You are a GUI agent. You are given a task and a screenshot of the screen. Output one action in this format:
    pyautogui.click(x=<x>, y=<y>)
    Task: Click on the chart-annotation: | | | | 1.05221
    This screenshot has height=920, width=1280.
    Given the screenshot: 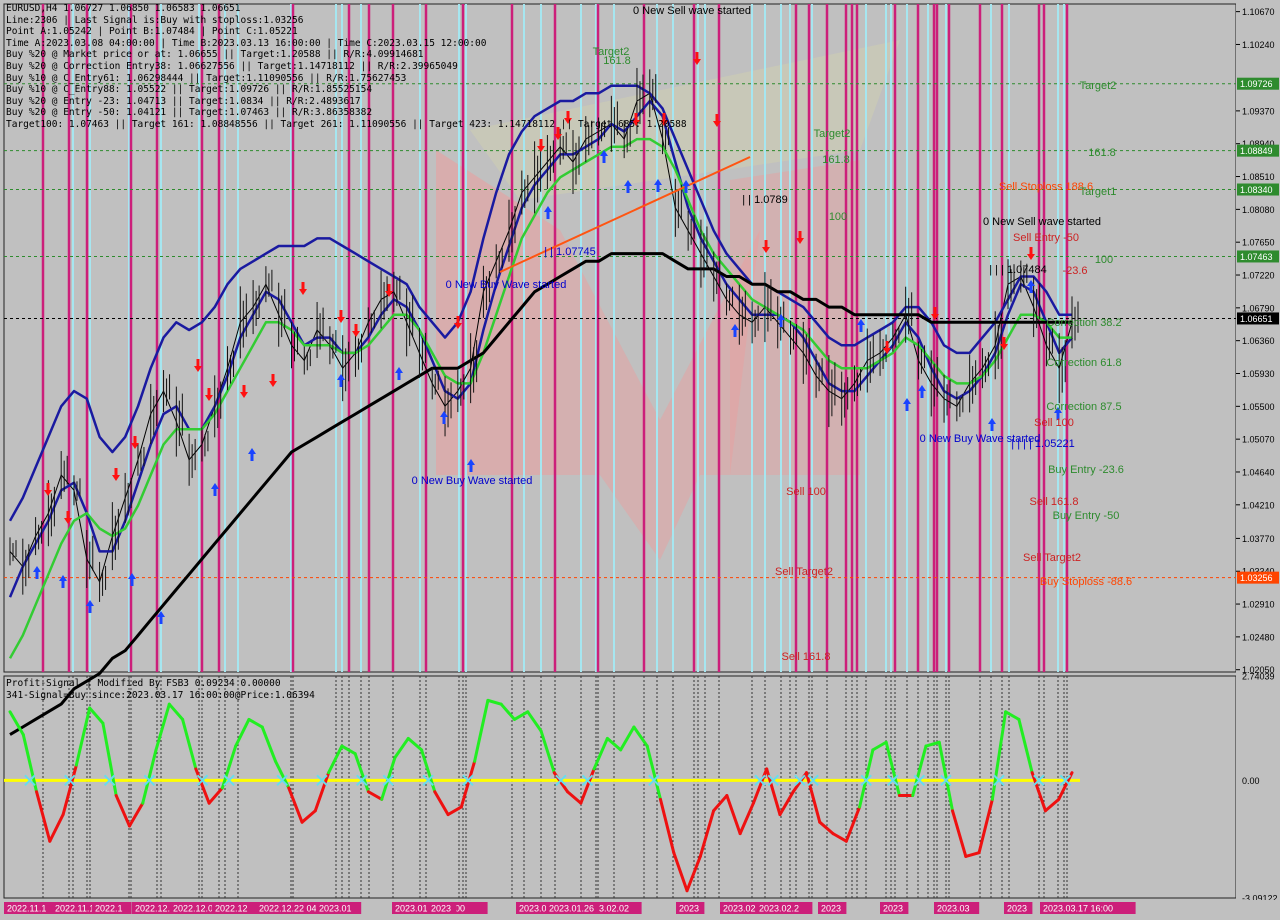 What is the action you would take?
    pyautogui.click(x=1042, y=444)
    